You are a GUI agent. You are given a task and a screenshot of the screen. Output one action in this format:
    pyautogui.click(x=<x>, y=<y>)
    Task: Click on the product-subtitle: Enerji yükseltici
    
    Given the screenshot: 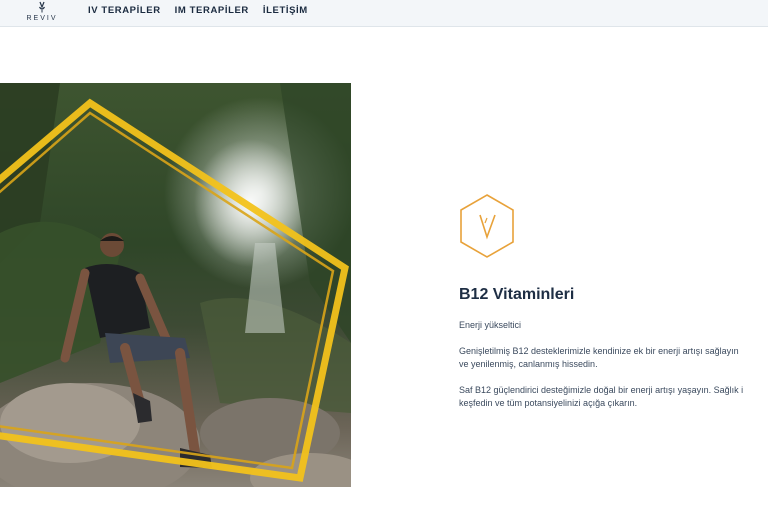 What is the action you would take?
    pyautogui.click(x=490, y=325)
    